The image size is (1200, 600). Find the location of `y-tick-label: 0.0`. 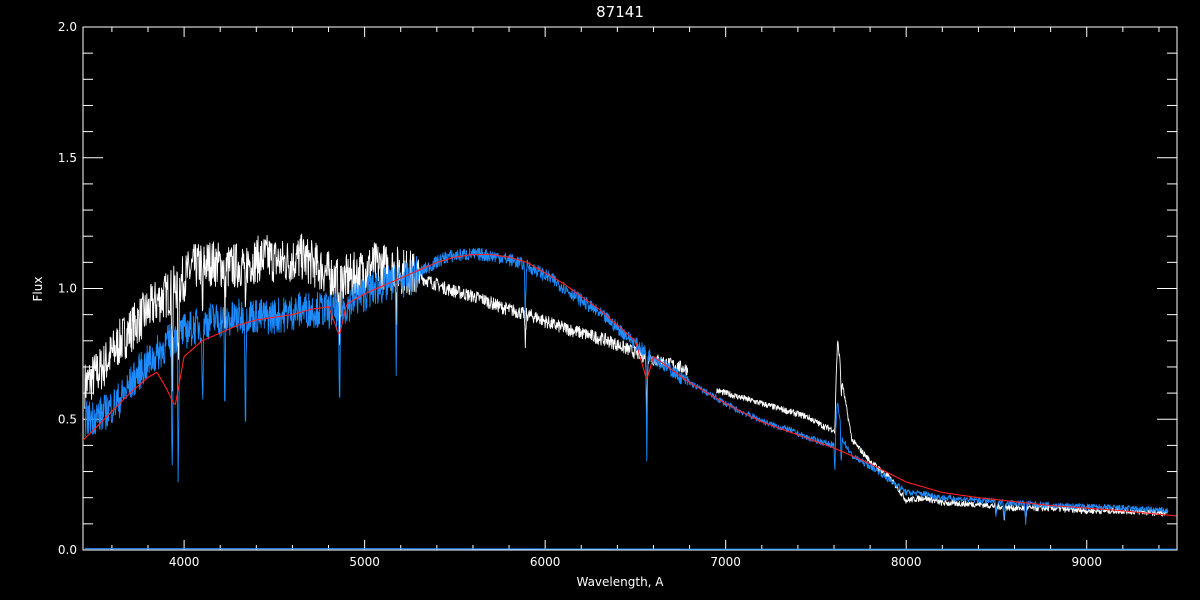

y-tick-label: 0.0 is located at coordinates (67, 550).